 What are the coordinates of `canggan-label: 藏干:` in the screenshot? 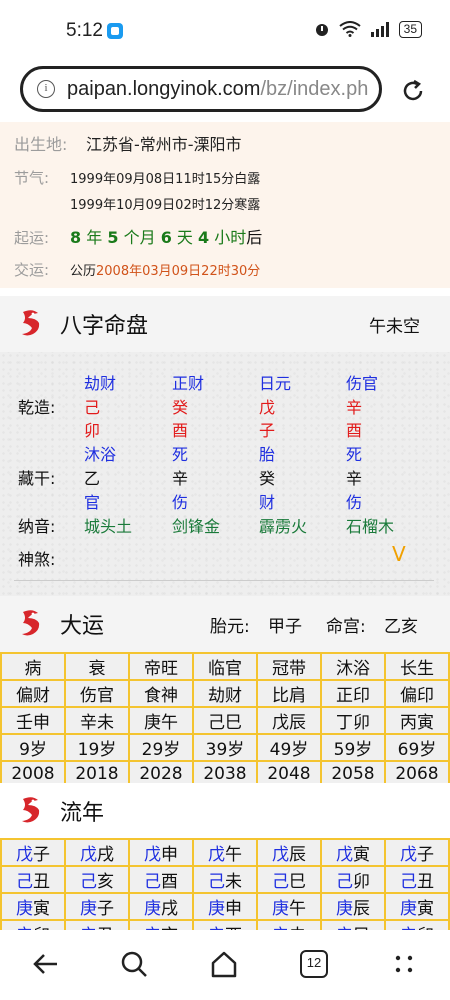 It's located at (37, 478).